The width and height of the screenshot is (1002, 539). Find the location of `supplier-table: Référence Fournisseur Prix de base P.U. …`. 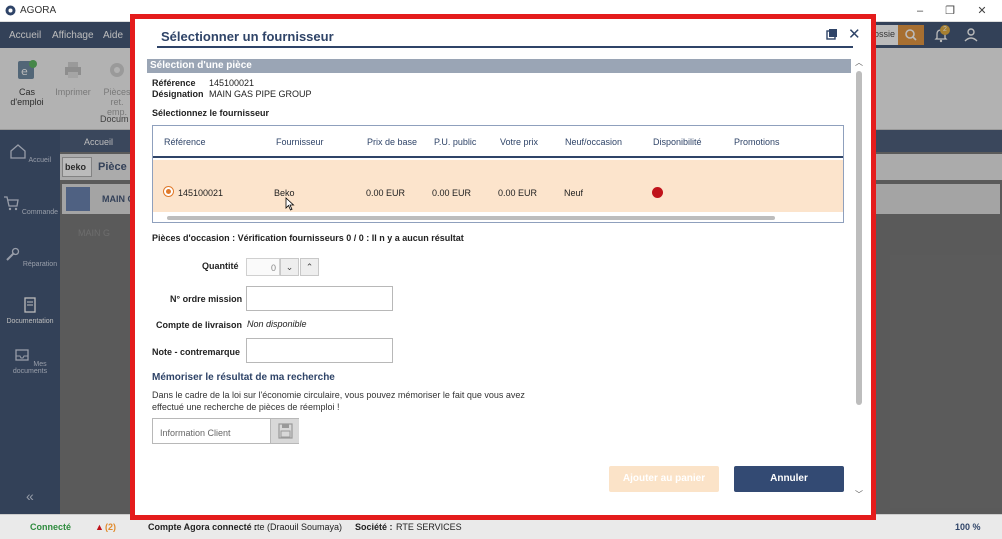

supplier-table: Référence Fournisseur Prix de base P.U. … is located at coordinates (498, 174).